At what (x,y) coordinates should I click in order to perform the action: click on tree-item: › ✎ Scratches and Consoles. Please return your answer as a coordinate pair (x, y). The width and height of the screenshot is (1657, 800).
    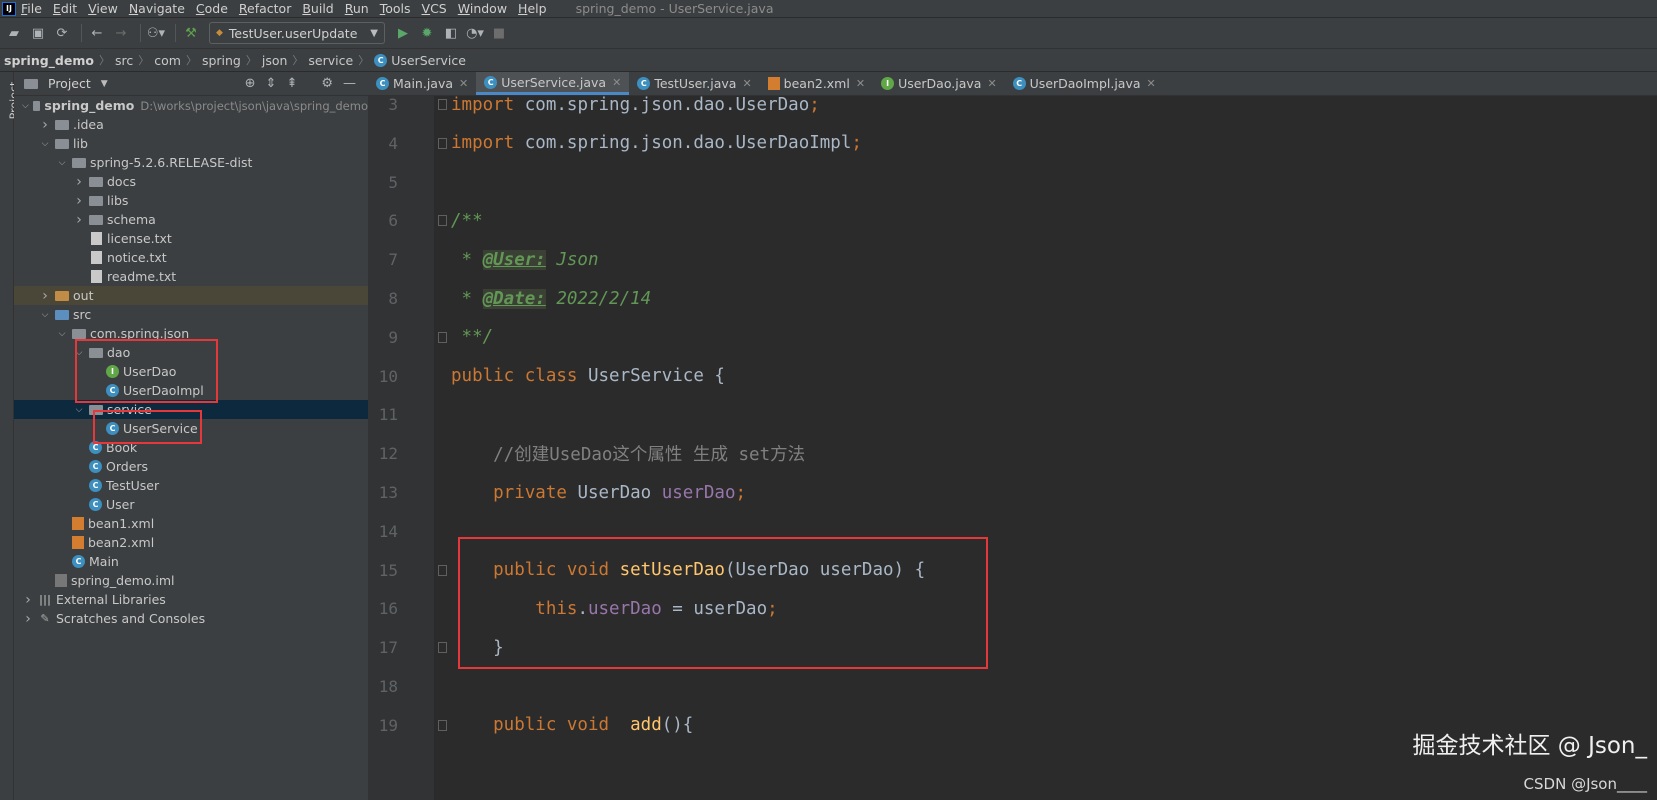
    Looking at the image, I should click on (191, 618).